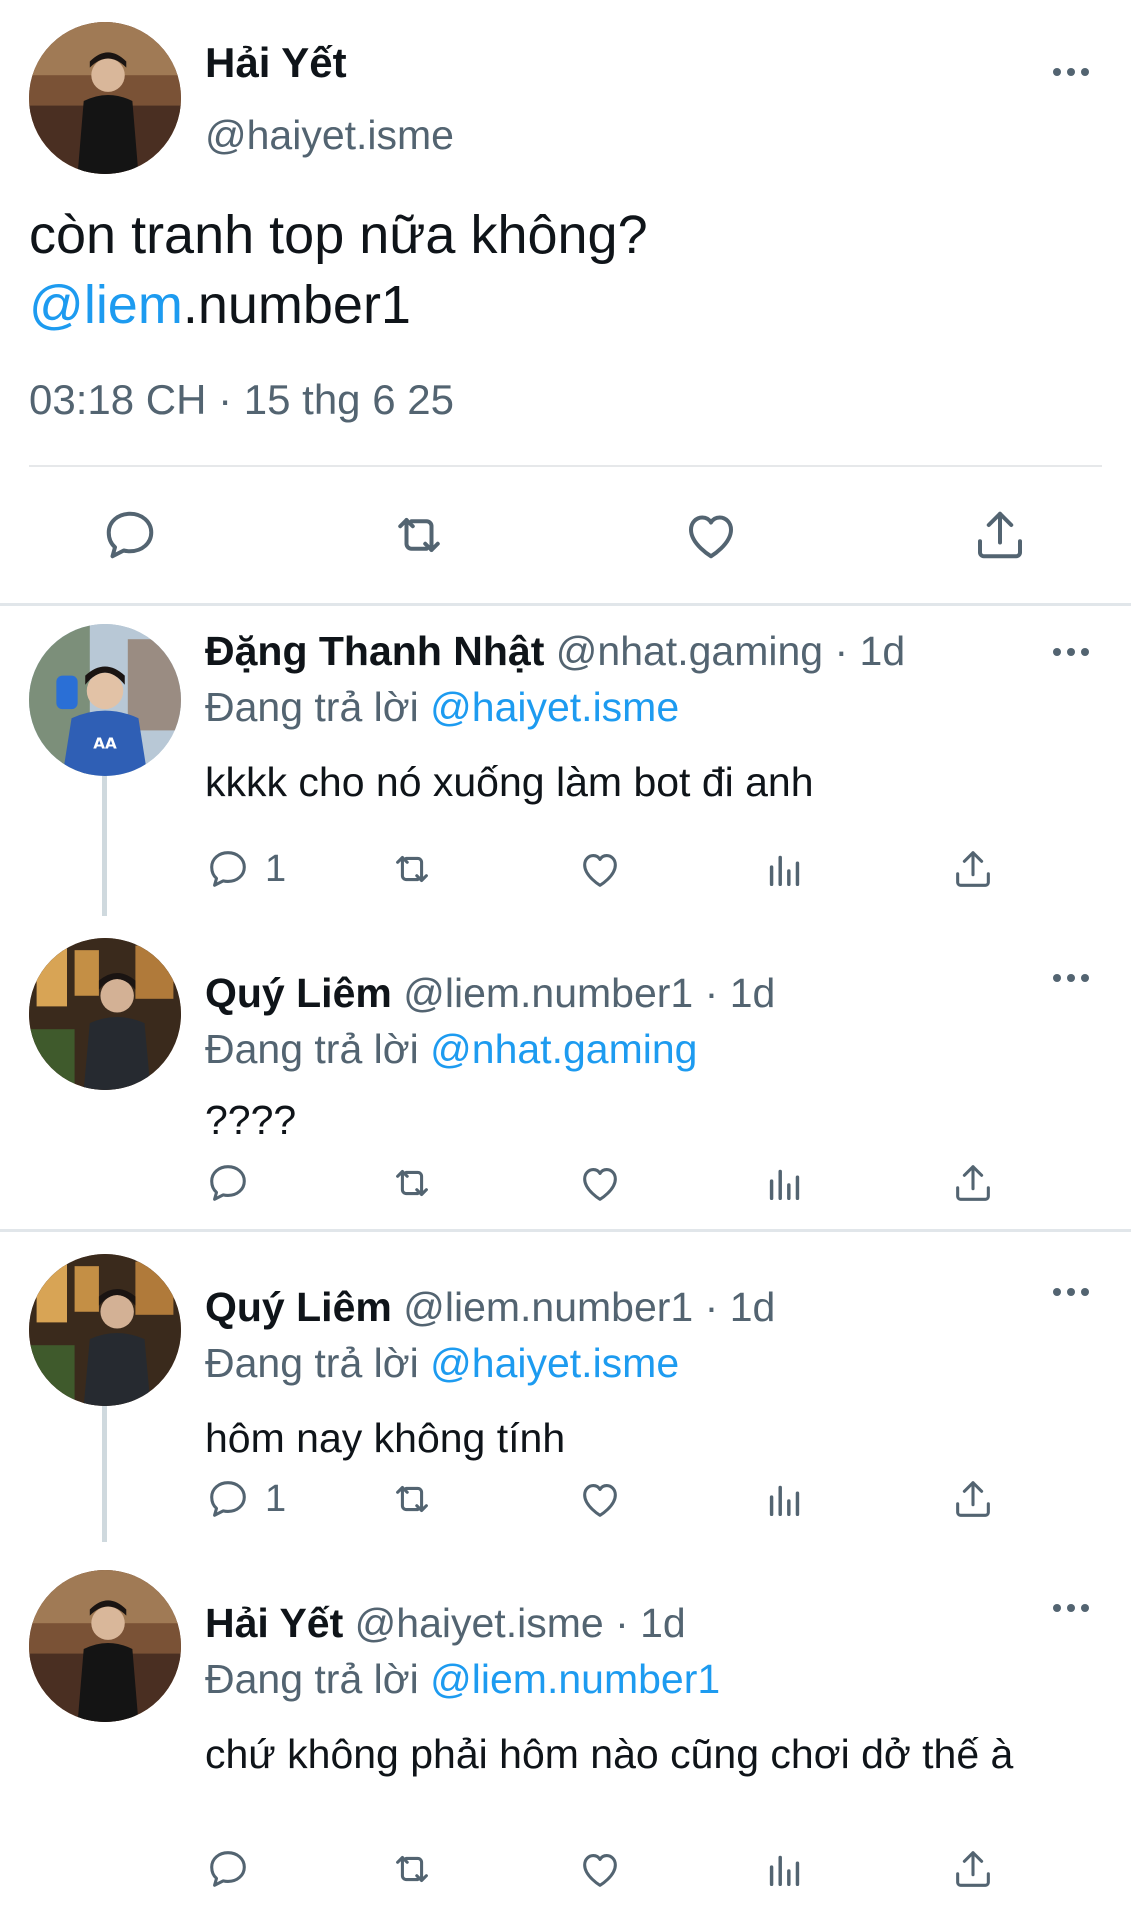 Image resolution: width=1131 pixels, height=1920 pixels. I want to click on tweet-text-fragment: .number1, so click(296, 305).